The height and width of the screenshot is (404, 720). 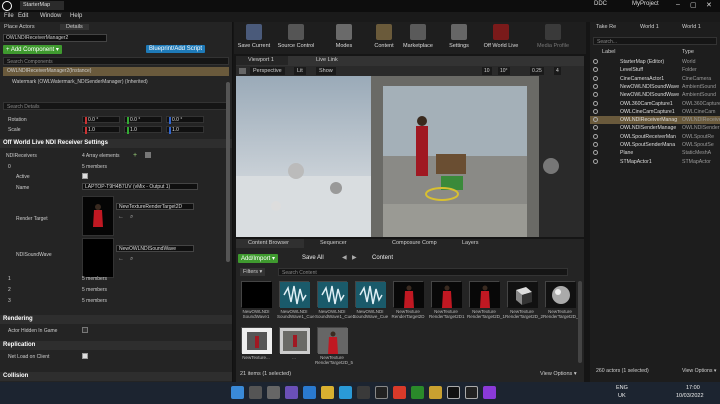 I want to click on tab-layers: Layers, so click(x=470, y=243).